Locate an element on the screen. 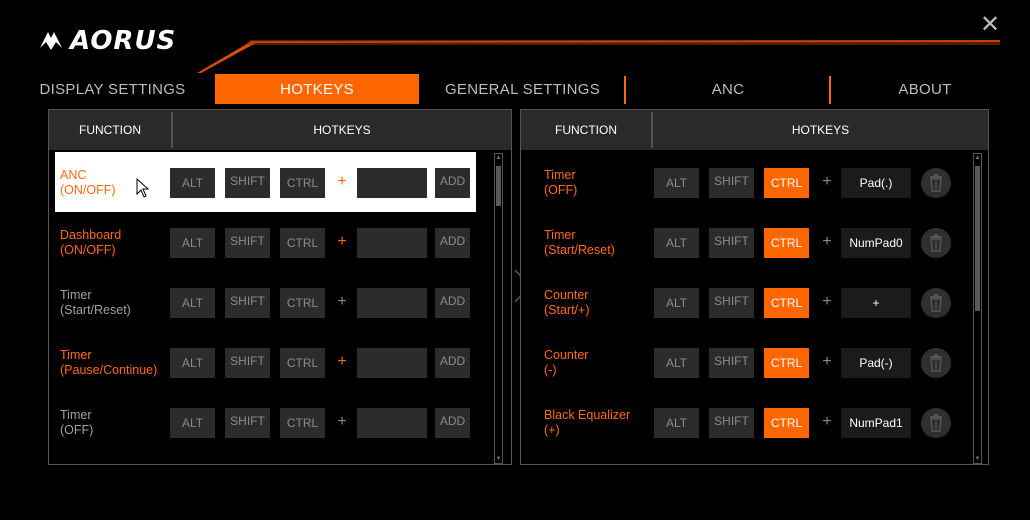  key-field: + is located at coordinates (876, 303).